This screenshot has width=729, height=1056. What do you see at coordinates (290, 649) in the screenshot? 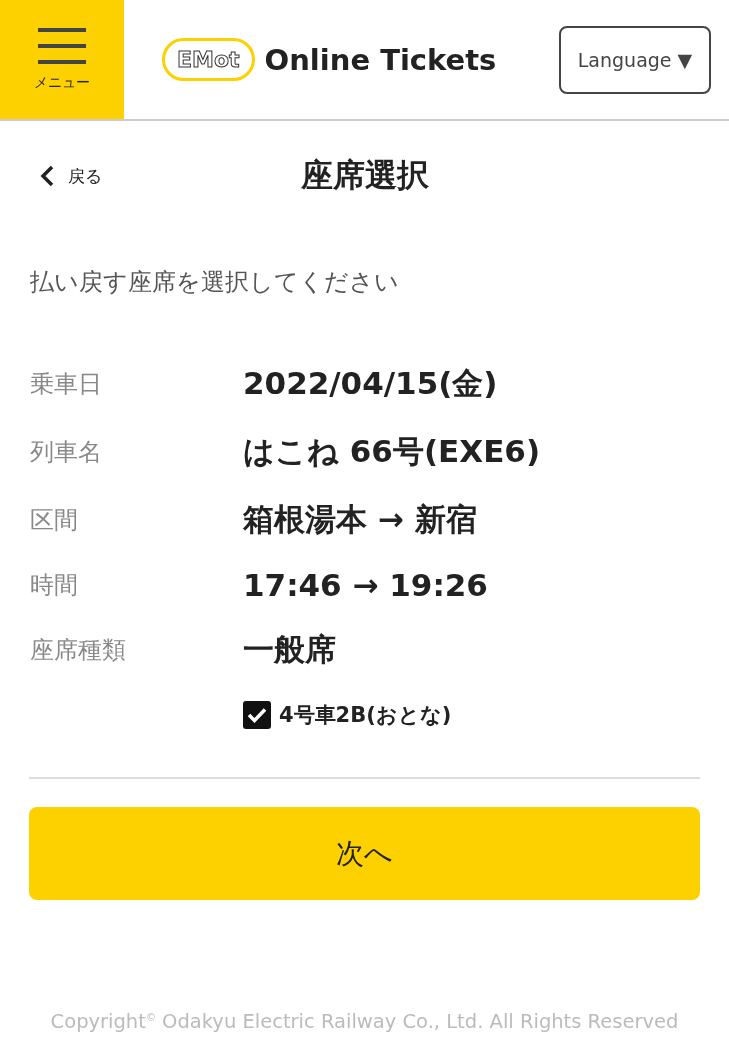
I see `detail-value: 一般席` at bounding box center [290, 649].